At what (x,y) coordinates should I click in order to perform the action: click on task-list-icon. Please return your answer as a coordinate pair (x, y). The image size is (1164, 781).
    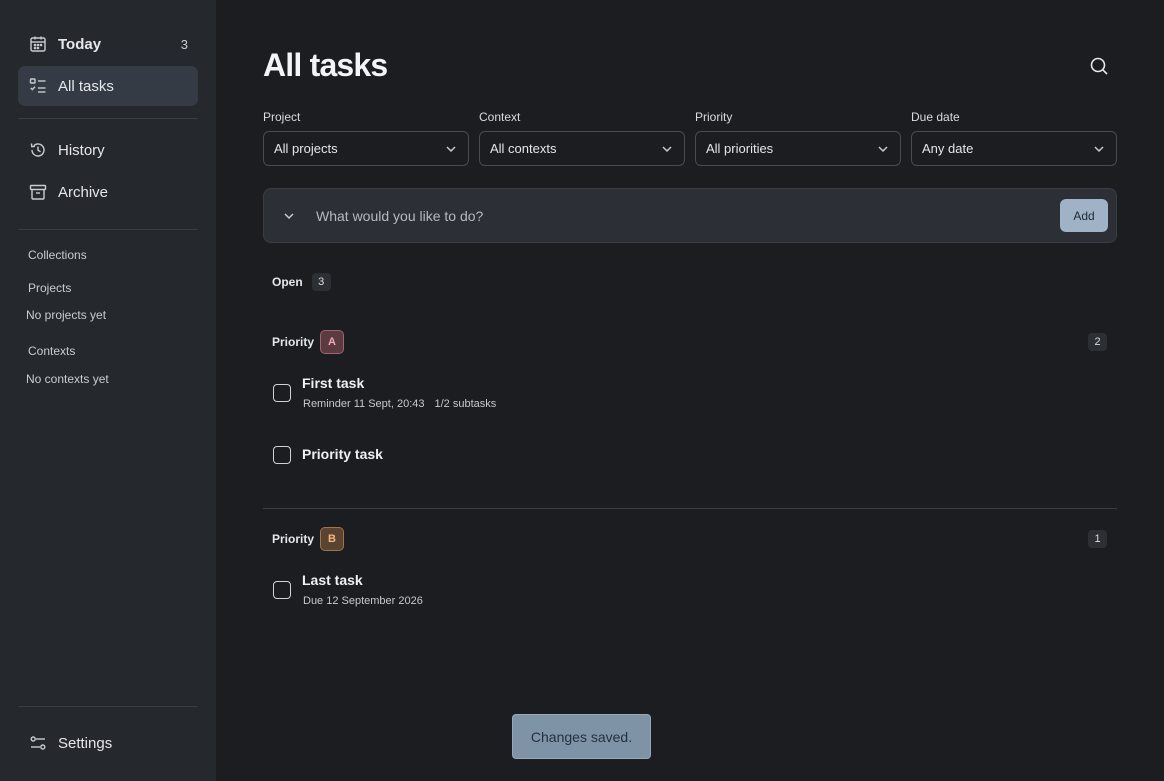
    Looking at the image, I should click on (38, 86).